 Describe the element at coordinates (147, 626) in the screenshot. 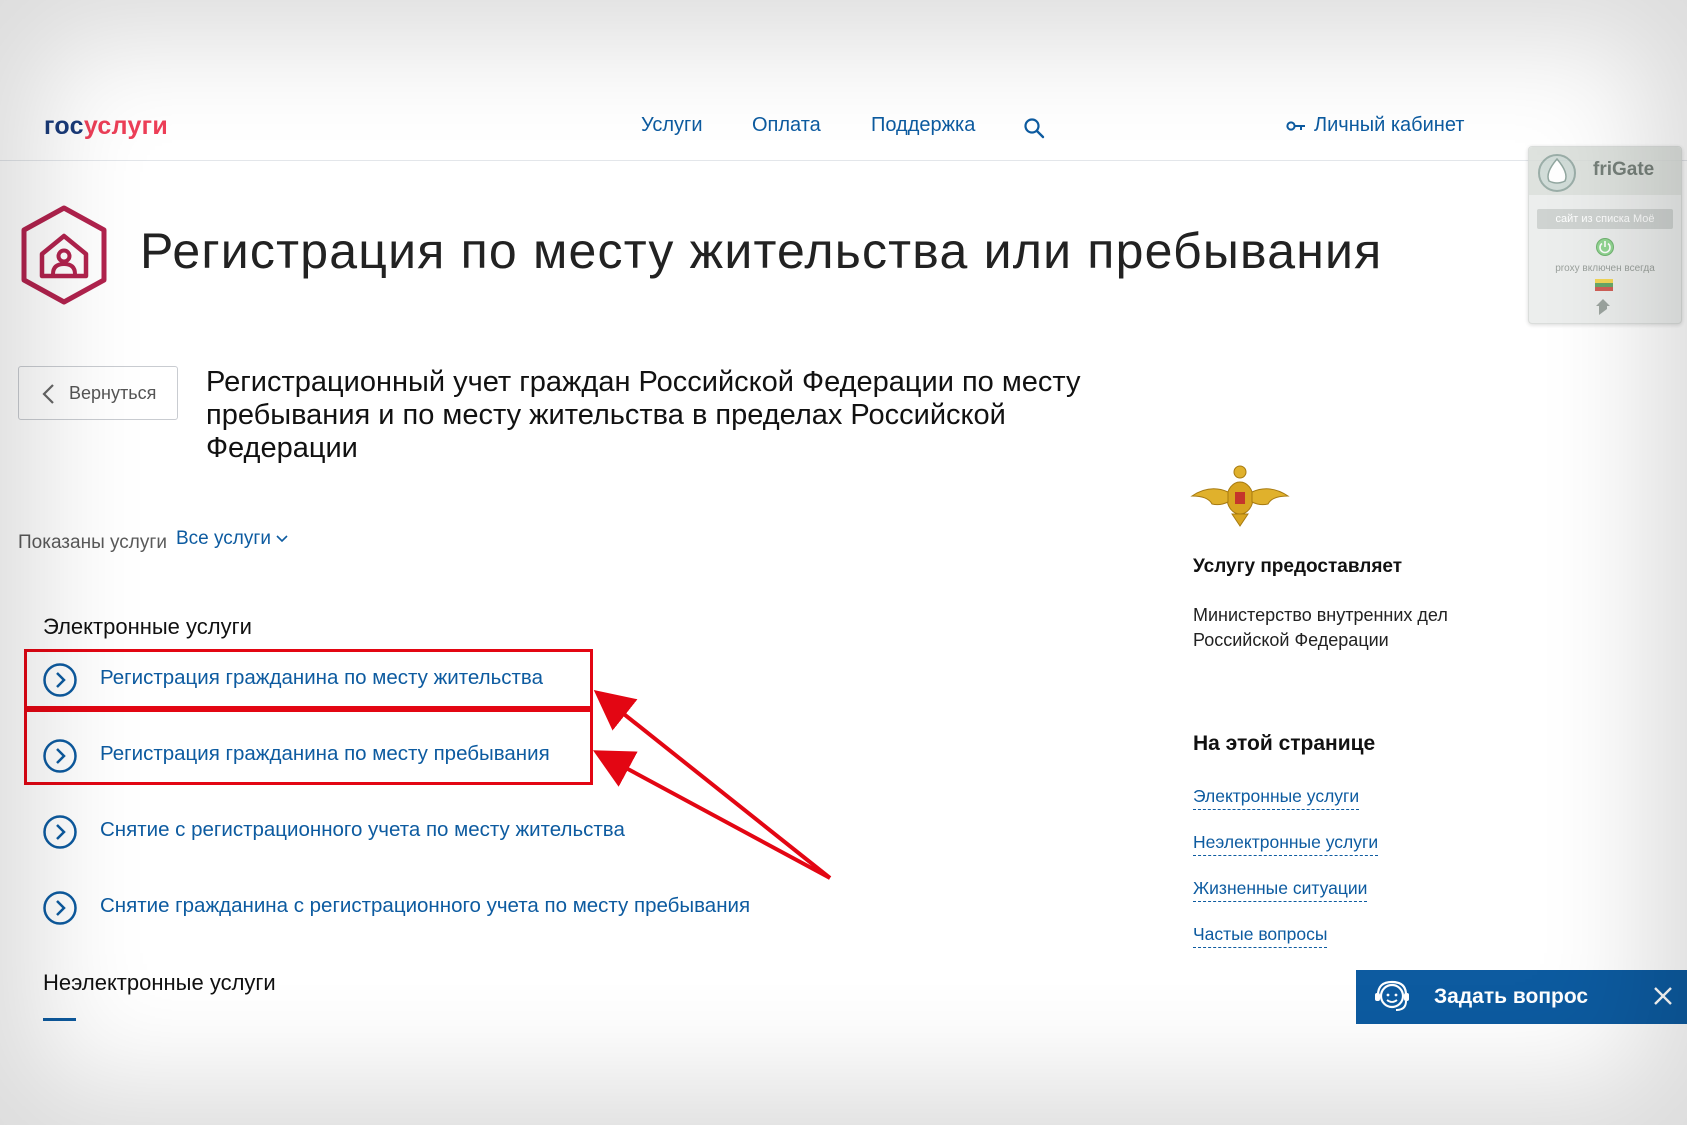

I see `section-title-electronic: Электронные услуги` at that location.